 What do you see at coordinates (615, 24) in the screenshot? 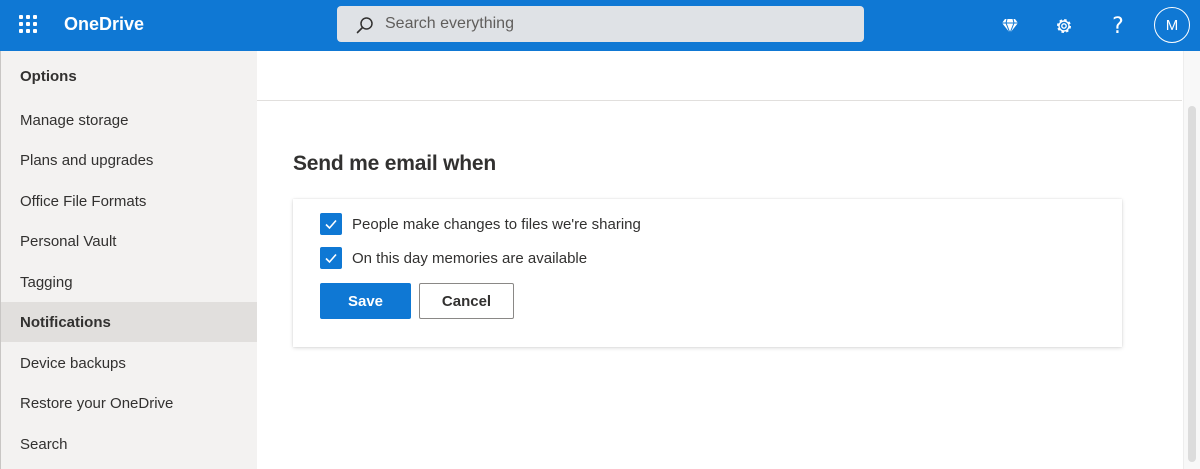
I see `search-input` at bounding box center [615, 24].